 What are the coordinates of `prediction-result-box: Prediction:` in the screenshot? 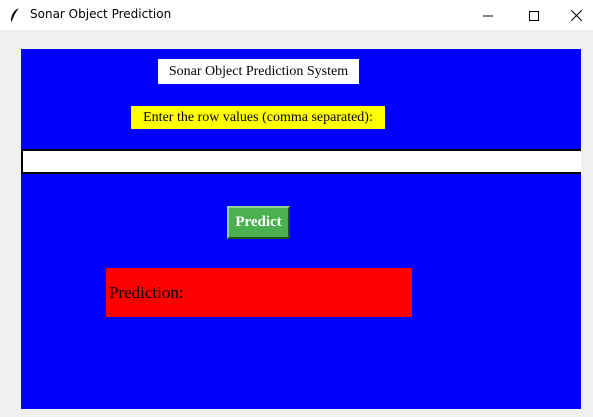 It's located at (259, 292).